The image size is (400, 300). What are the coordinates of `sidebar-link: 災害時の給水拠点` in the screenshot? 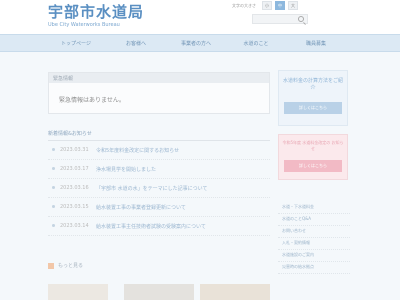 It's located at (314, 268).